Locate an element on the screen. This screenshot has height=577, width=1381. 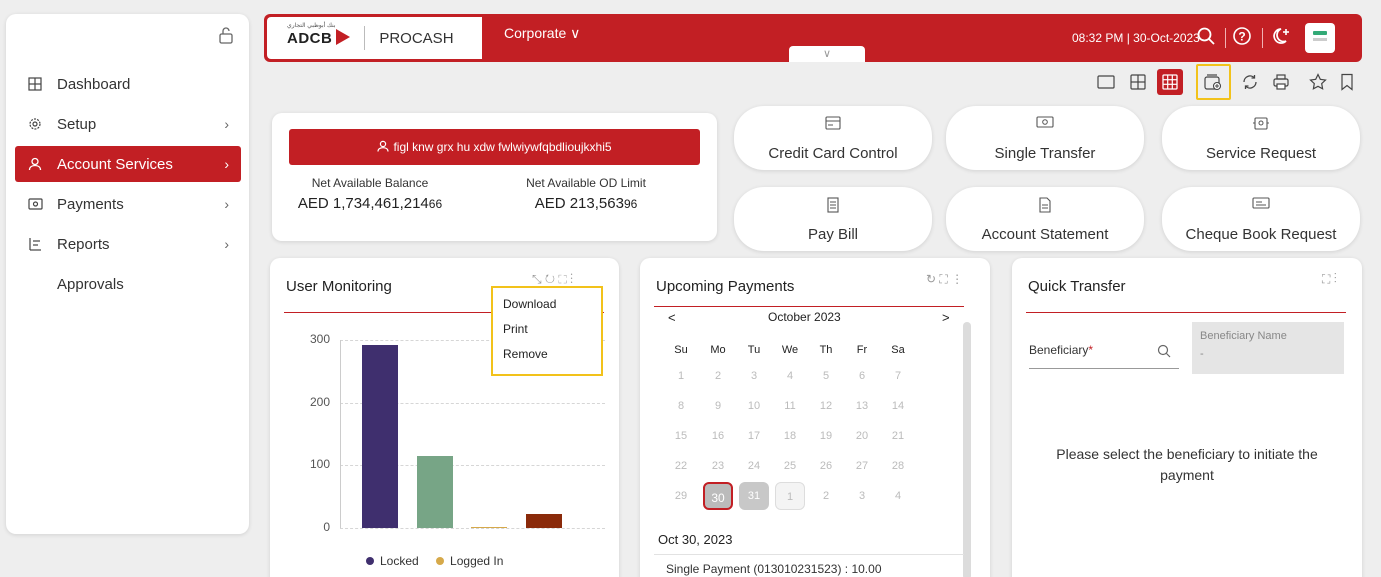
add-widget-icon is located at coordinates (1213, 82).